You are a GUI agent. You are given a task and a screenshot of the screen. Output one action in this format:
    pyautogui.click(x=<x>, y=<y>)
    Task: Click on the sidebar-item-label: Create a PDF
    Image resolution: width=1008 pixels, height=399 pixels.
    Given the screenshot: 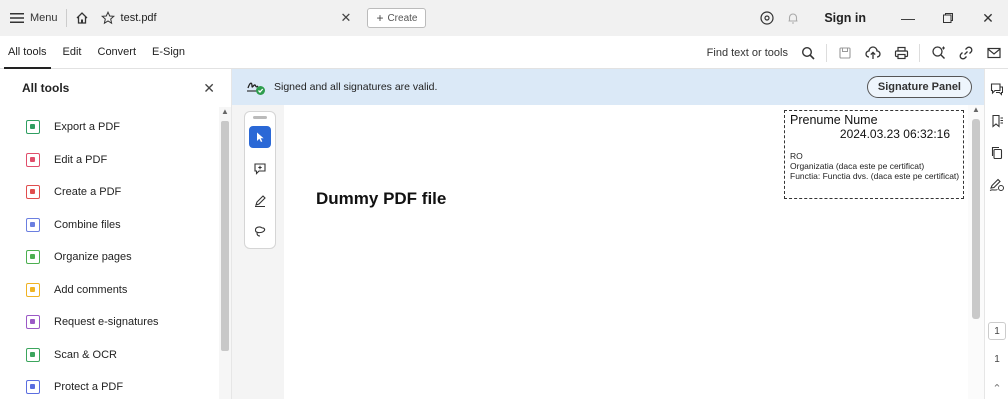 What is the action you would take?
    pyautogui.click(x=88, y=192)
    